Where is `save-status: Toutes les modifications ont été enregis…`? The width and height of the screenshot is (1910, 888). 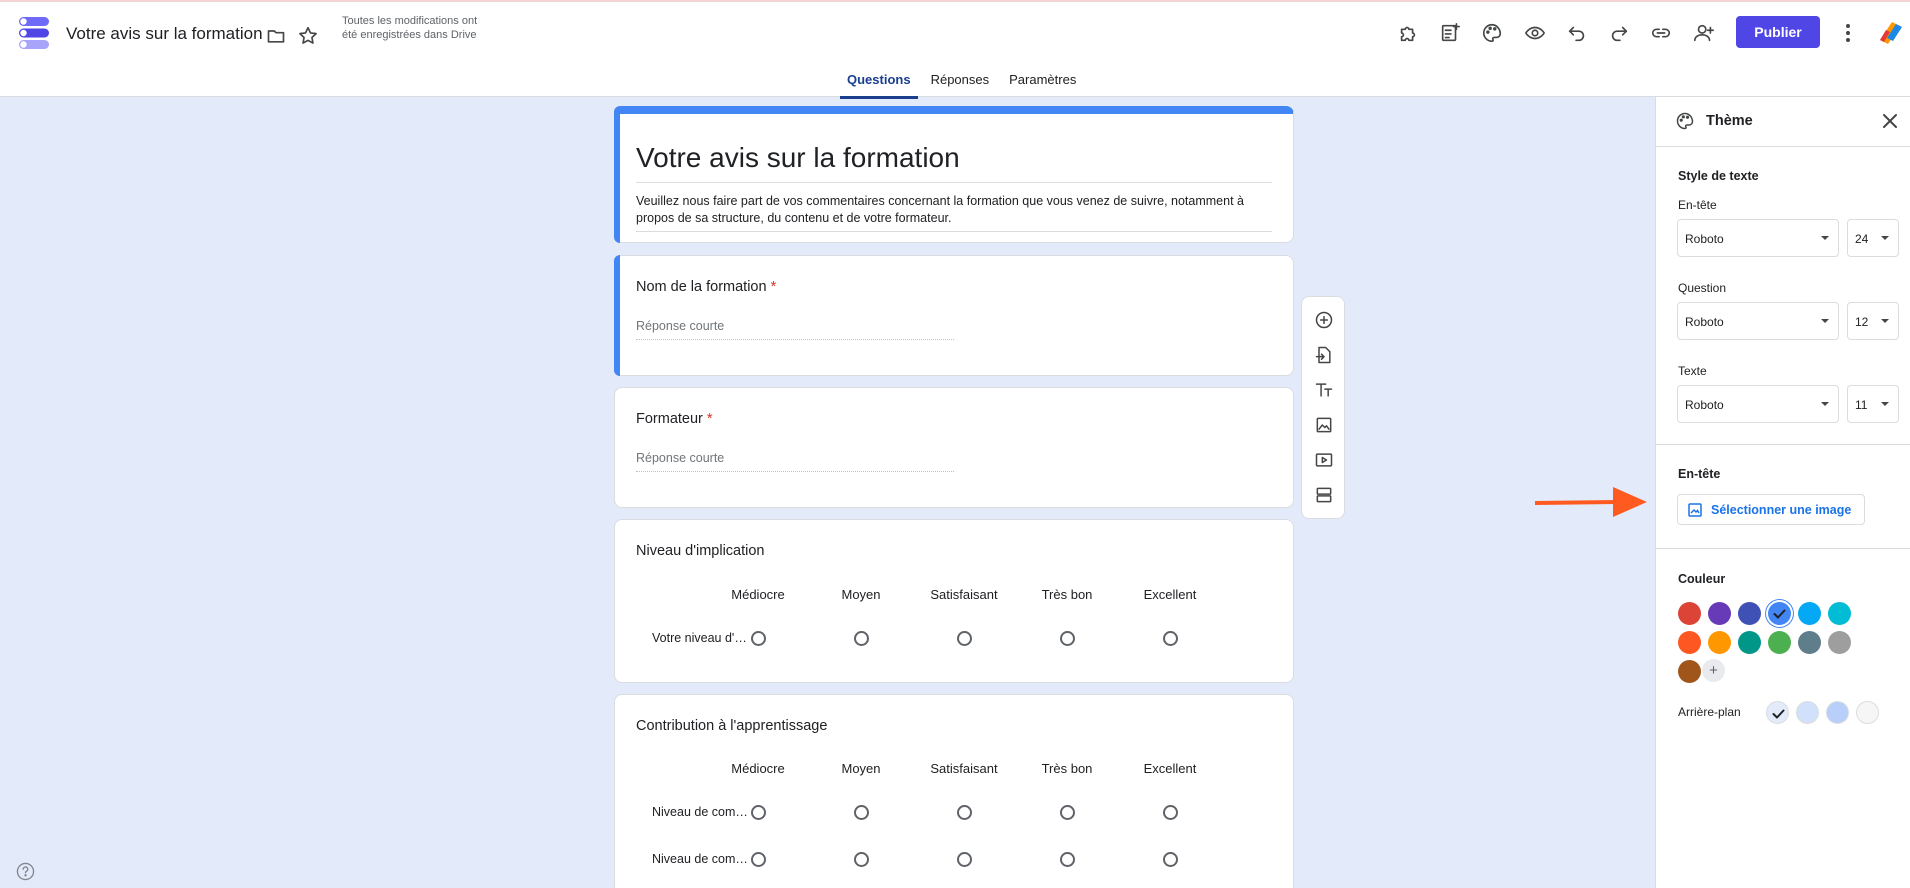
save-status: Toutes les modifications ont été enregis… is located at coordinates (410, 28).